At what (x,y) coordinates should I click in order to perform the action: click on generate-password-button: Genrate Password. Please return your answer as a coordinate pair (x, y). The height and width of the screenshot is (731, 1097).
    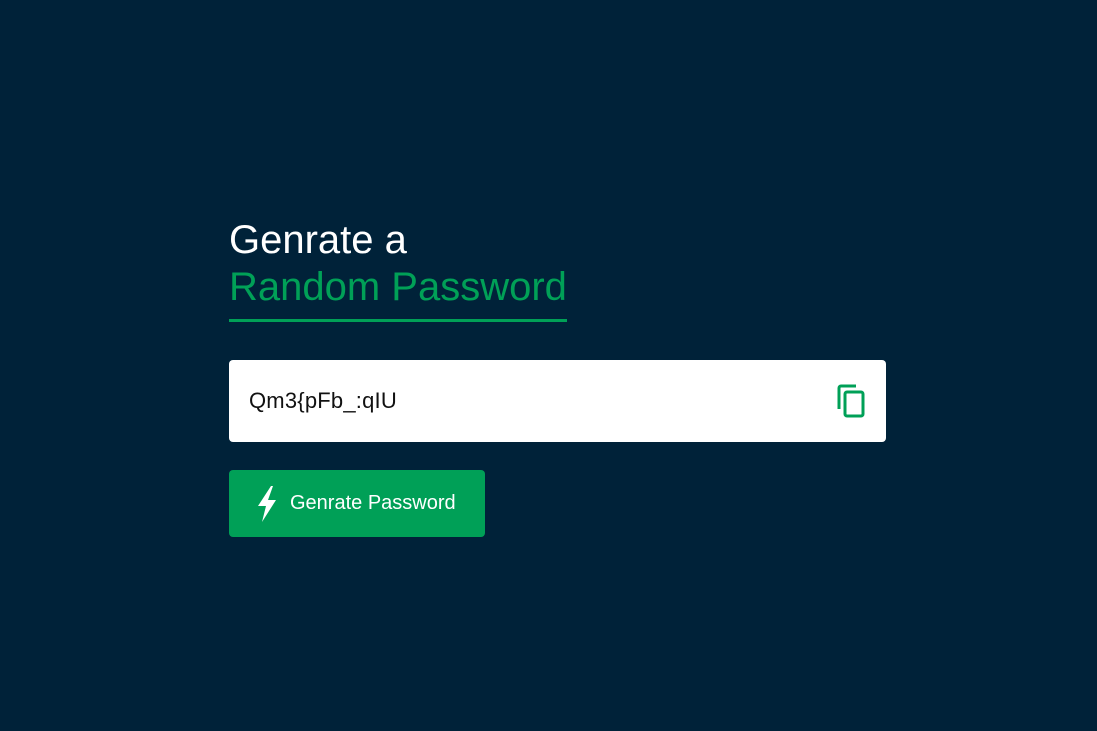
    Looking at the image, I should click on (357, 503).